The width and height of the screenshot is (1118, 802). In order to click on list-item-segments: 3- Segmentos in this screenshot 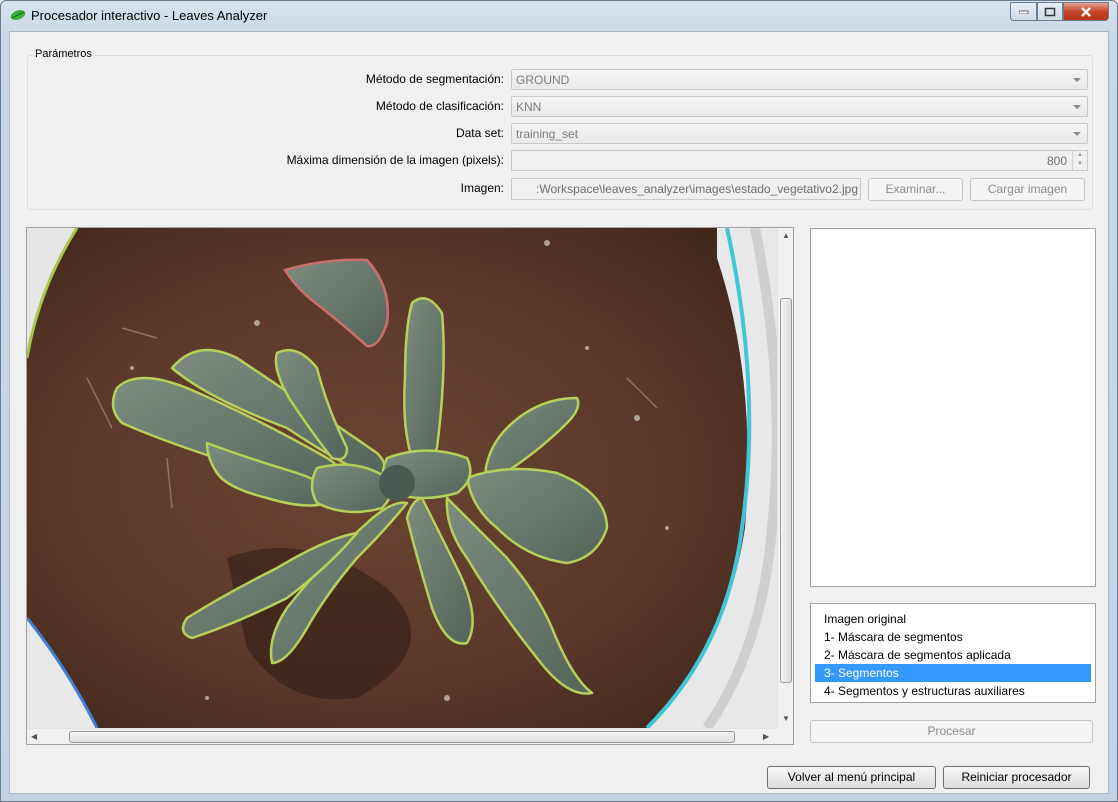, I will do `click(953, 673)`.